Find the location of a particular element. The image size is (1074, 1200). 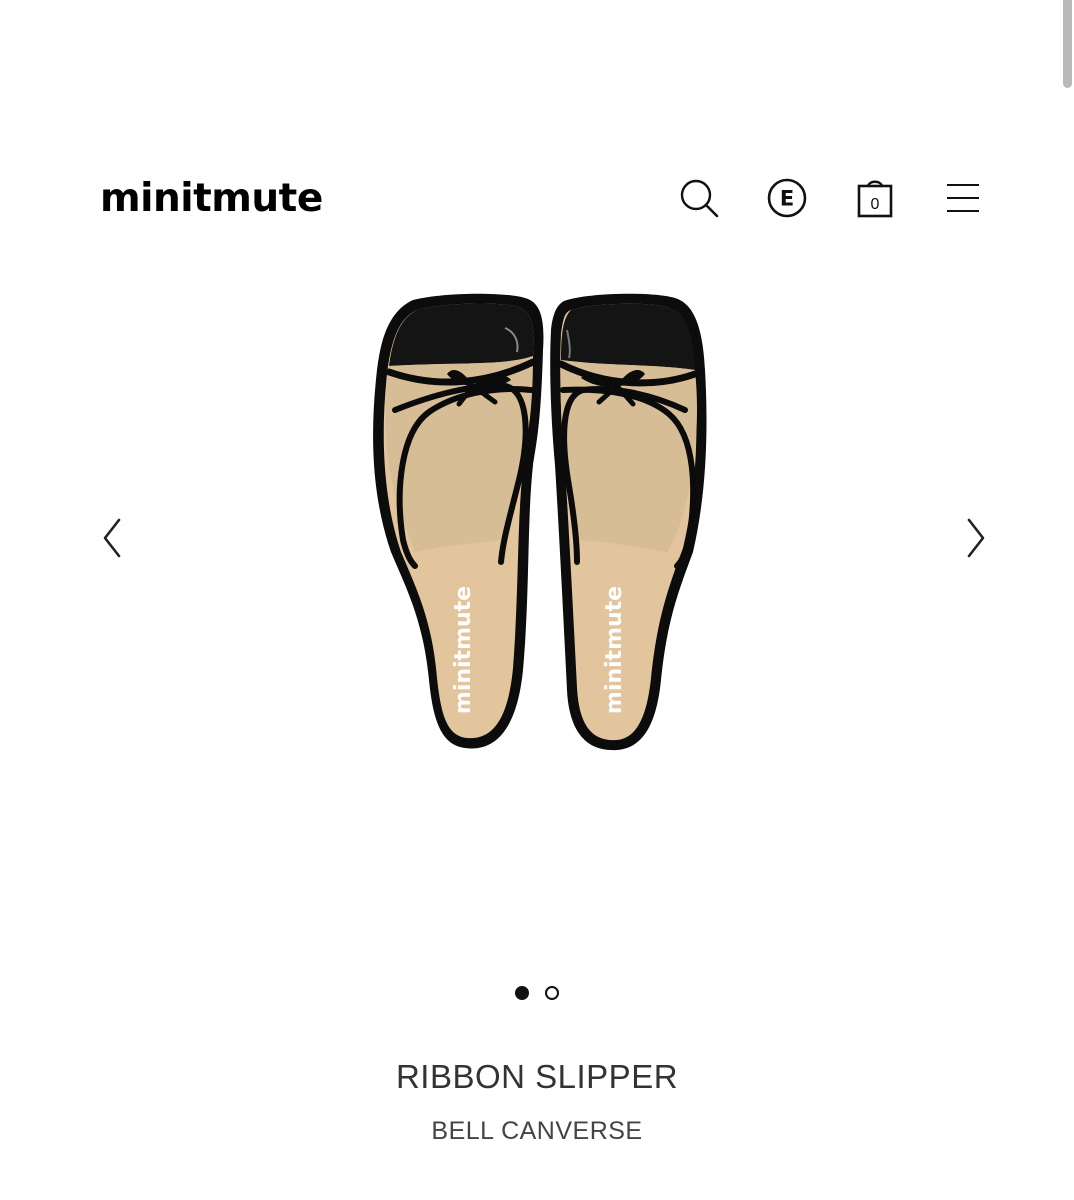

chevron-right-icon is located at coordinates (976, 538).